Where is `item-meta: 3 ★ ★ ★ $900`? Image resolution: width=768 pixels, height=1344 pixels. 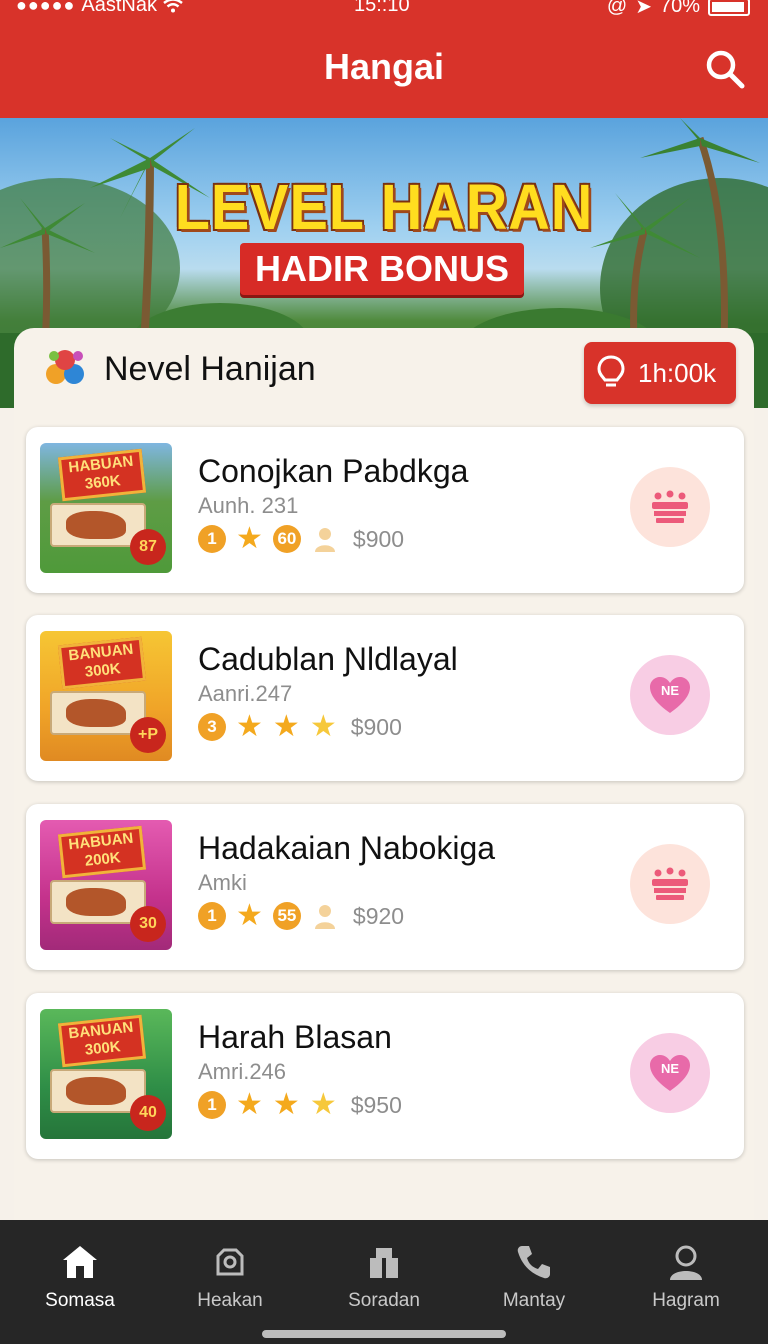 item-meta: 3 ★ ★ ★ $900 is located at coordinates (300, 727).